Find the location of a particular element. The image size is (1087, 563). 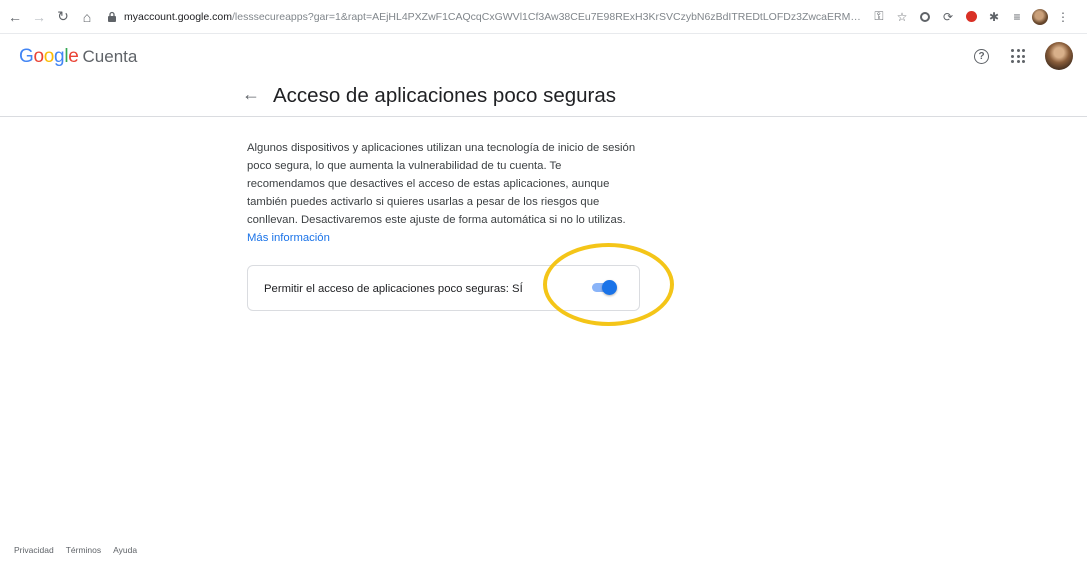

title-bar: ← Acceso de aplicaciones poco seguras is located at coordinates (543, 98).